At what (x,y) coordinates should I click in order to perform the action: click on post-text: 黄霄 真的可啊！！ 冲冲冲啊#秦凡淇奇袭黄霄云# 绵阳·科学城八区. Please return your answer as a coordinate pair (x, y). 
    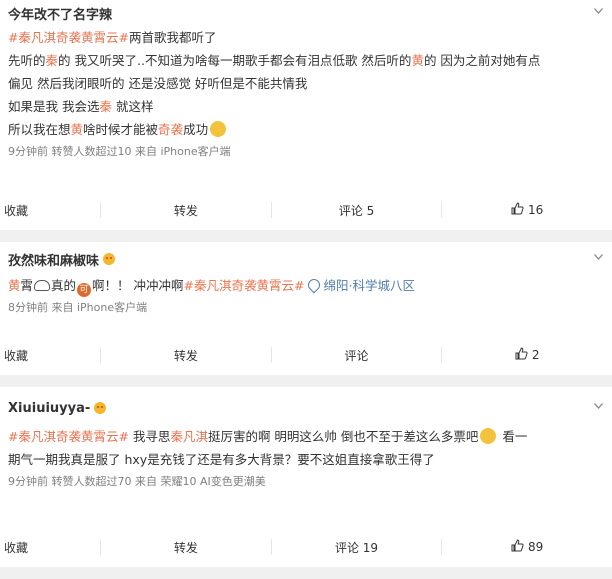
    Looking at the image, I should click on (211, 286).